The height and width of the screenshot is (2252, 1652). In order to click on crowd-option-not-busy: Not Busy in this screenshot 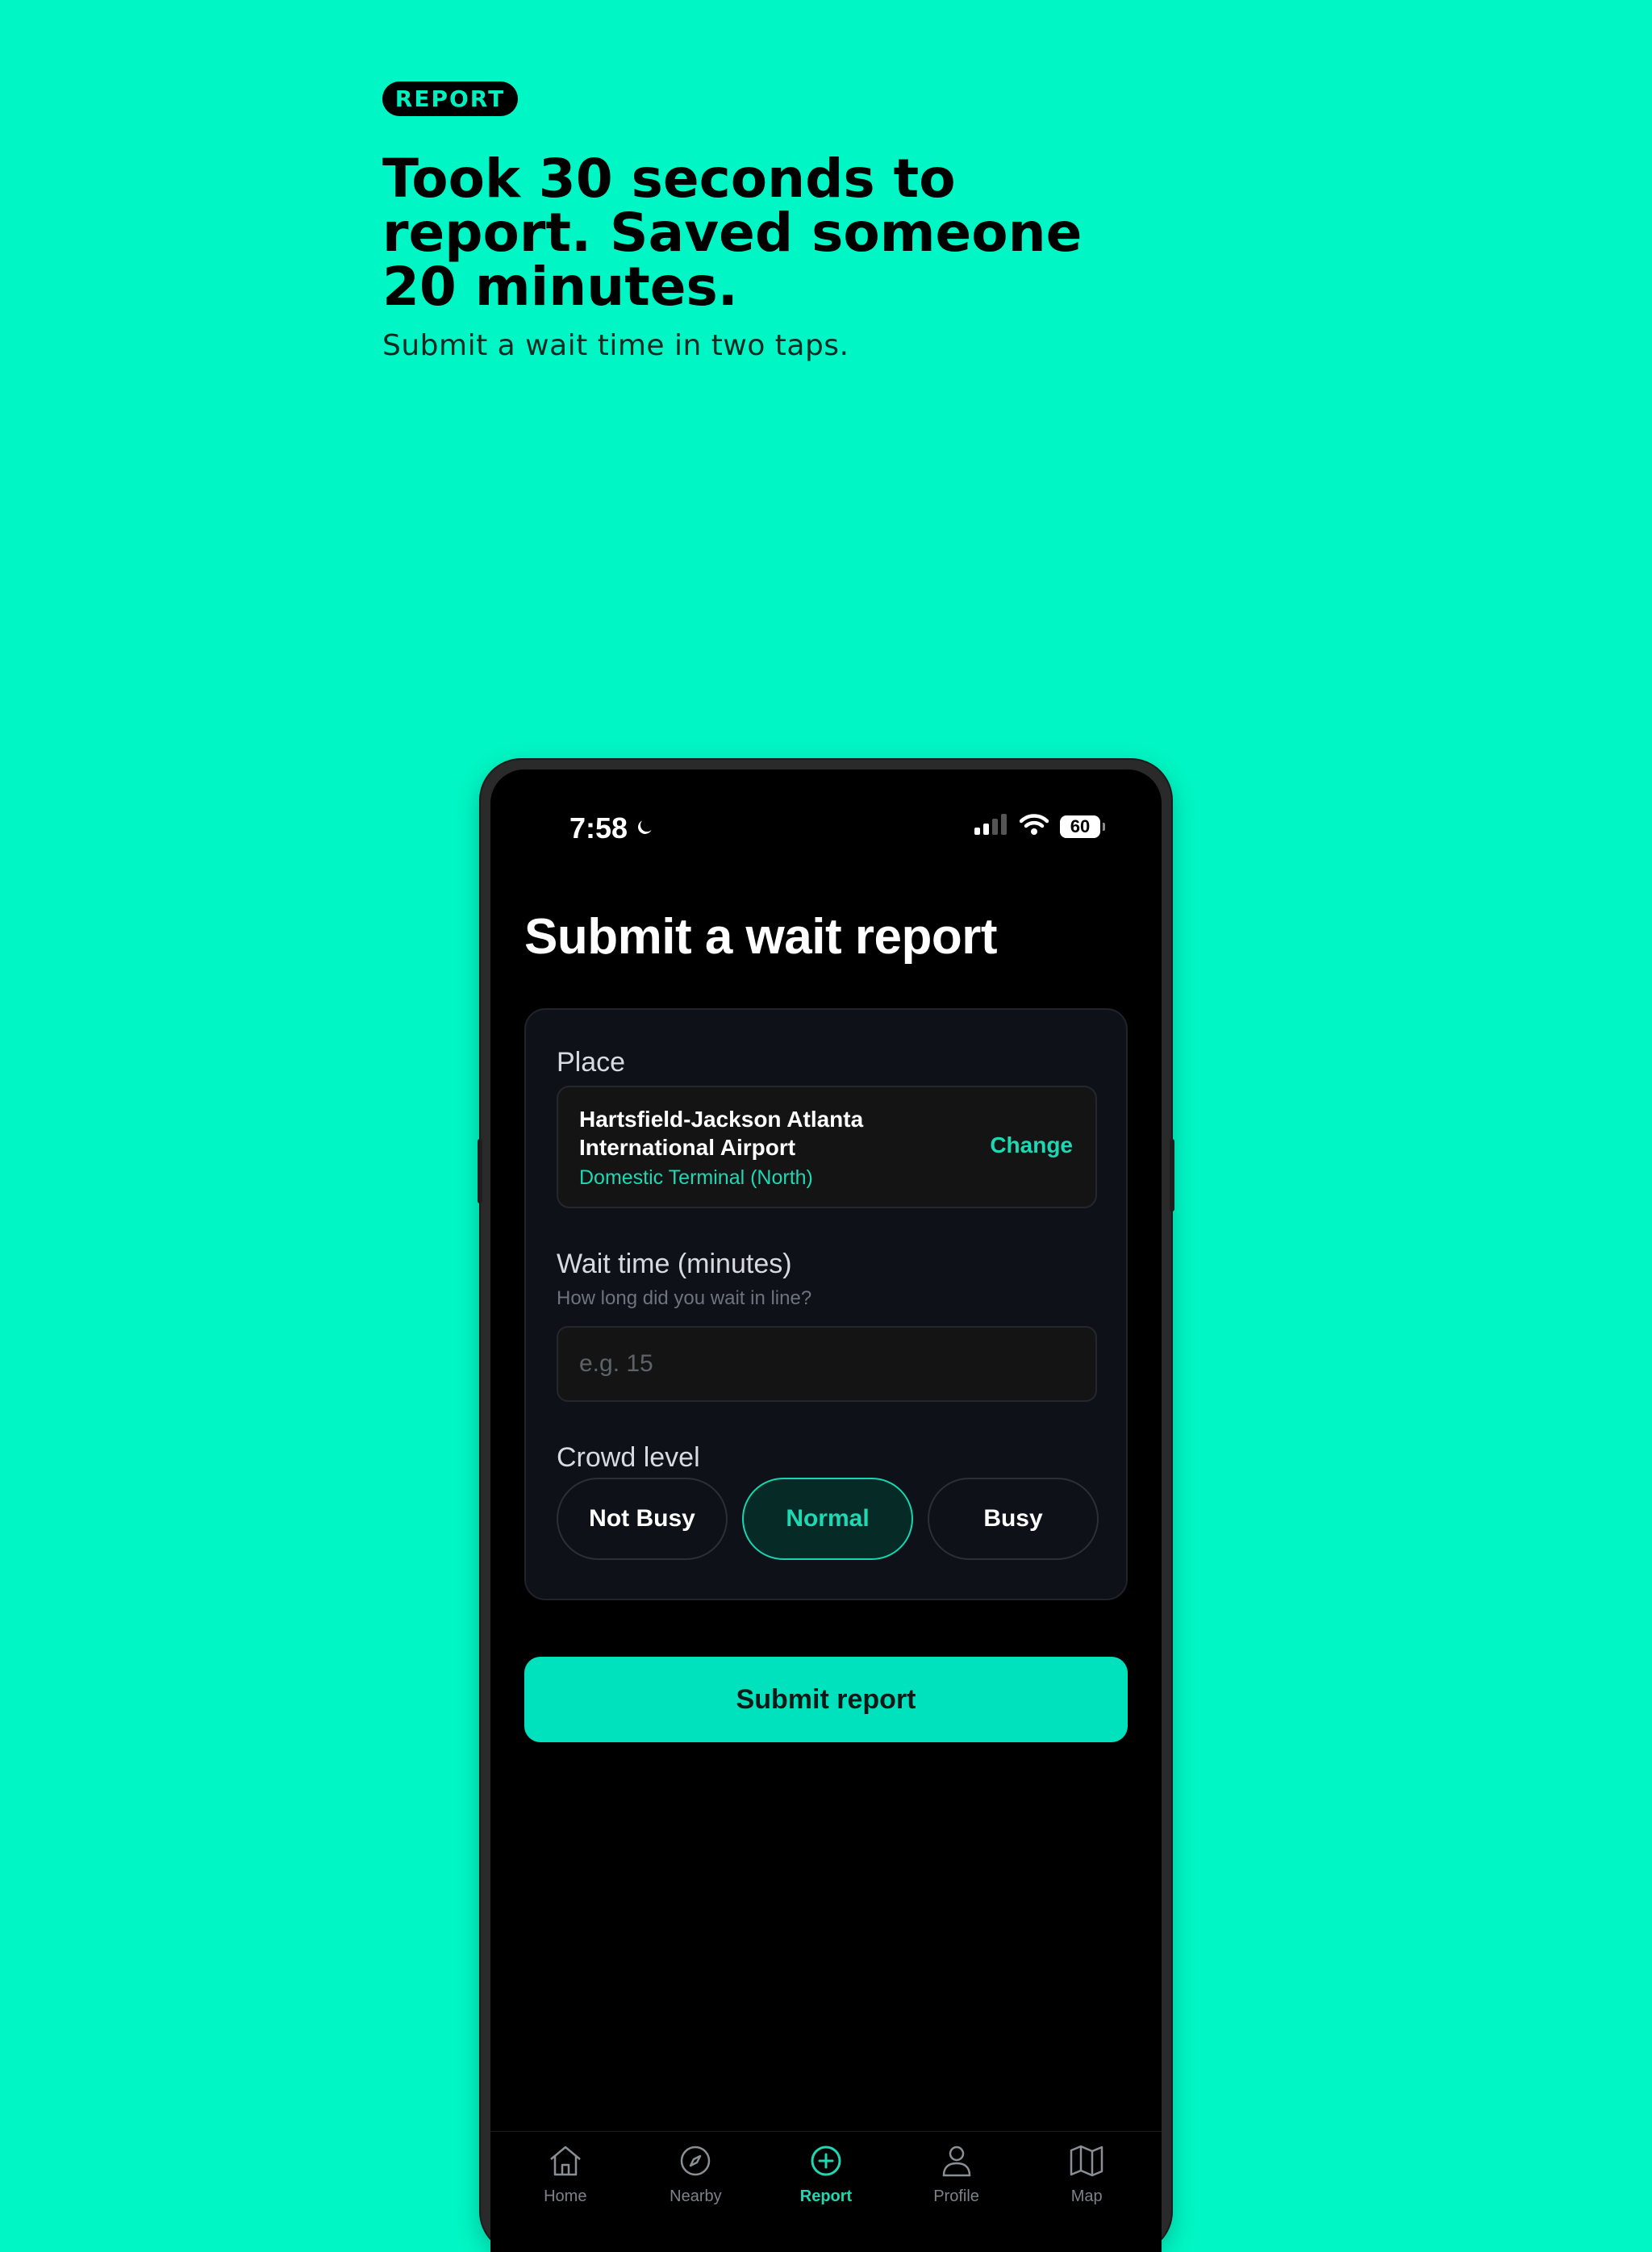, I will do `click(642, 1519)`.